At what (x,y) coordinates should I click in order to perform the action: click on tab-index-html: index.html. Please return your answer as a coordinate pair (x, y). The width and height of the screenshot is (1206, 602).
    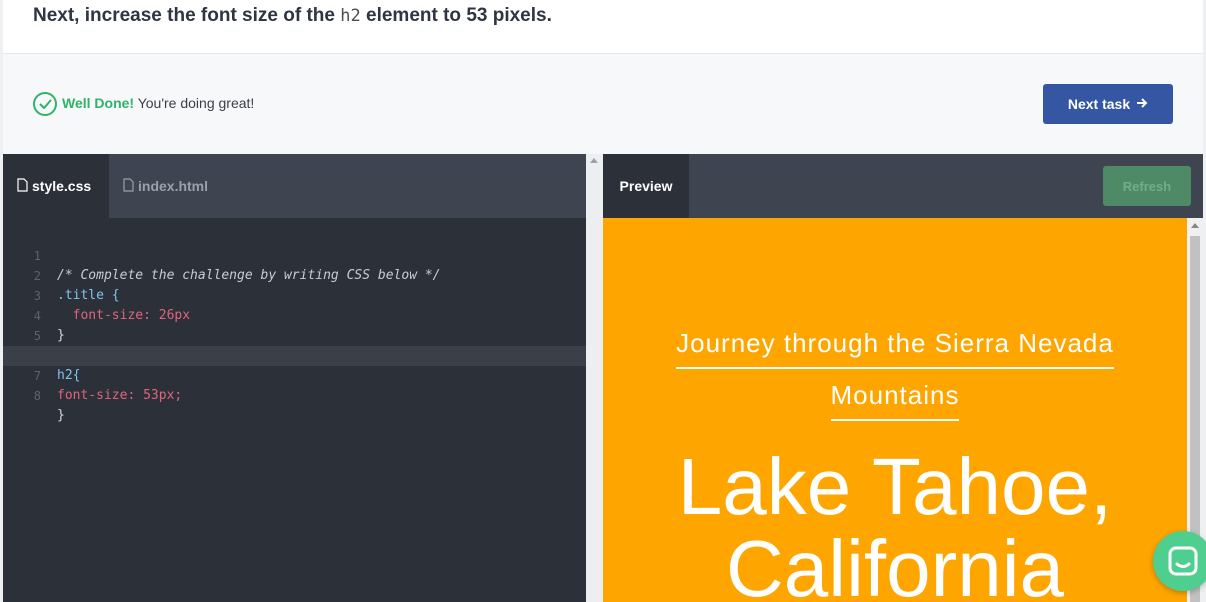
    Looking at the image, I should click on (179, 186).